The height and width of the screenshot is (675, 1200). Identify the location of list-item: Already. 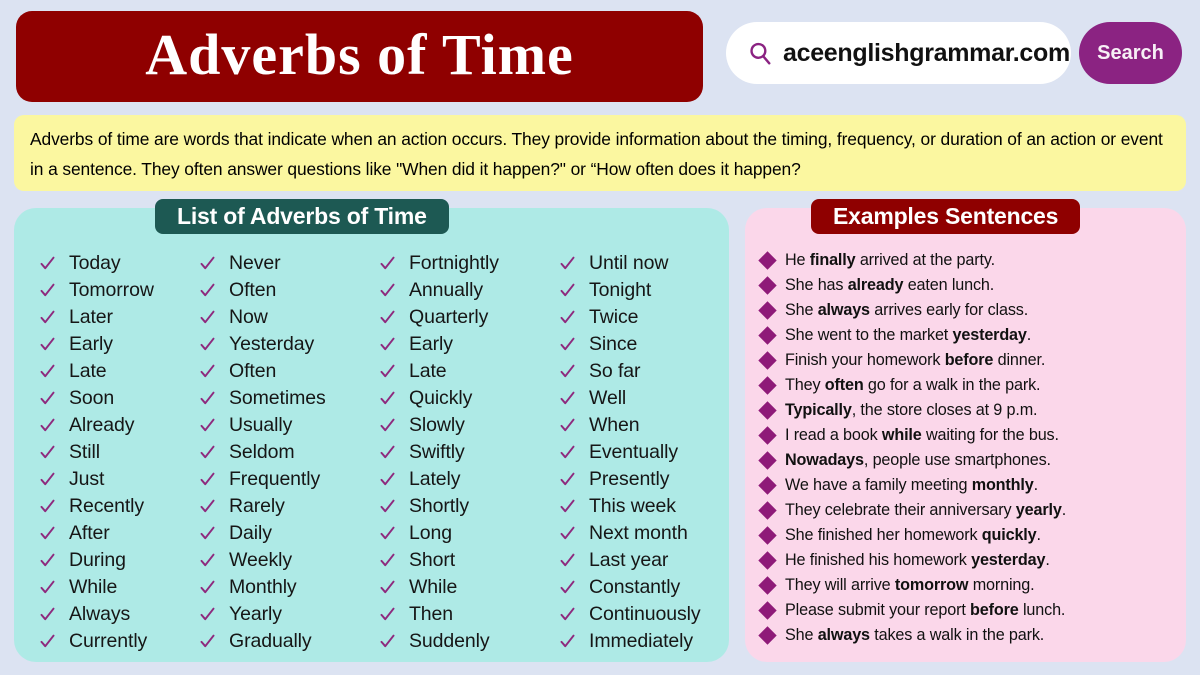
(113, 425).